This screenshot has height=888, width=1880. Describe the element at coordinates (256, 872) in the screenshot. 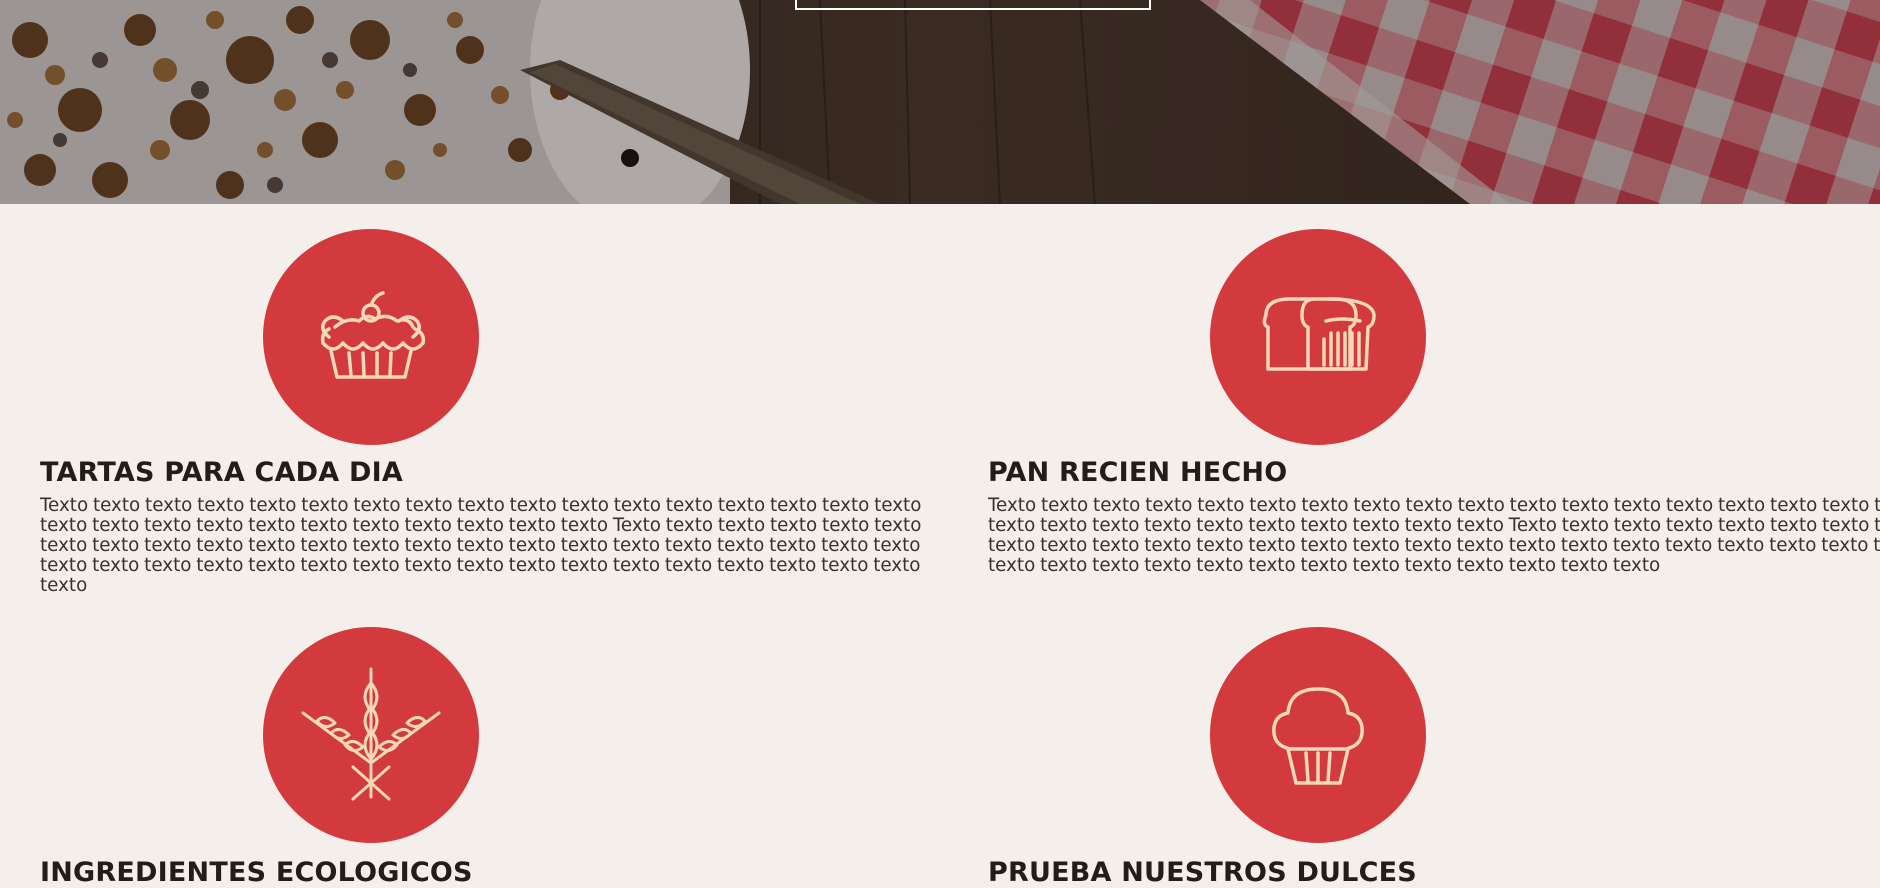

I see `feature-title: INGREDIENTES ECOLOGICOS` at that location.